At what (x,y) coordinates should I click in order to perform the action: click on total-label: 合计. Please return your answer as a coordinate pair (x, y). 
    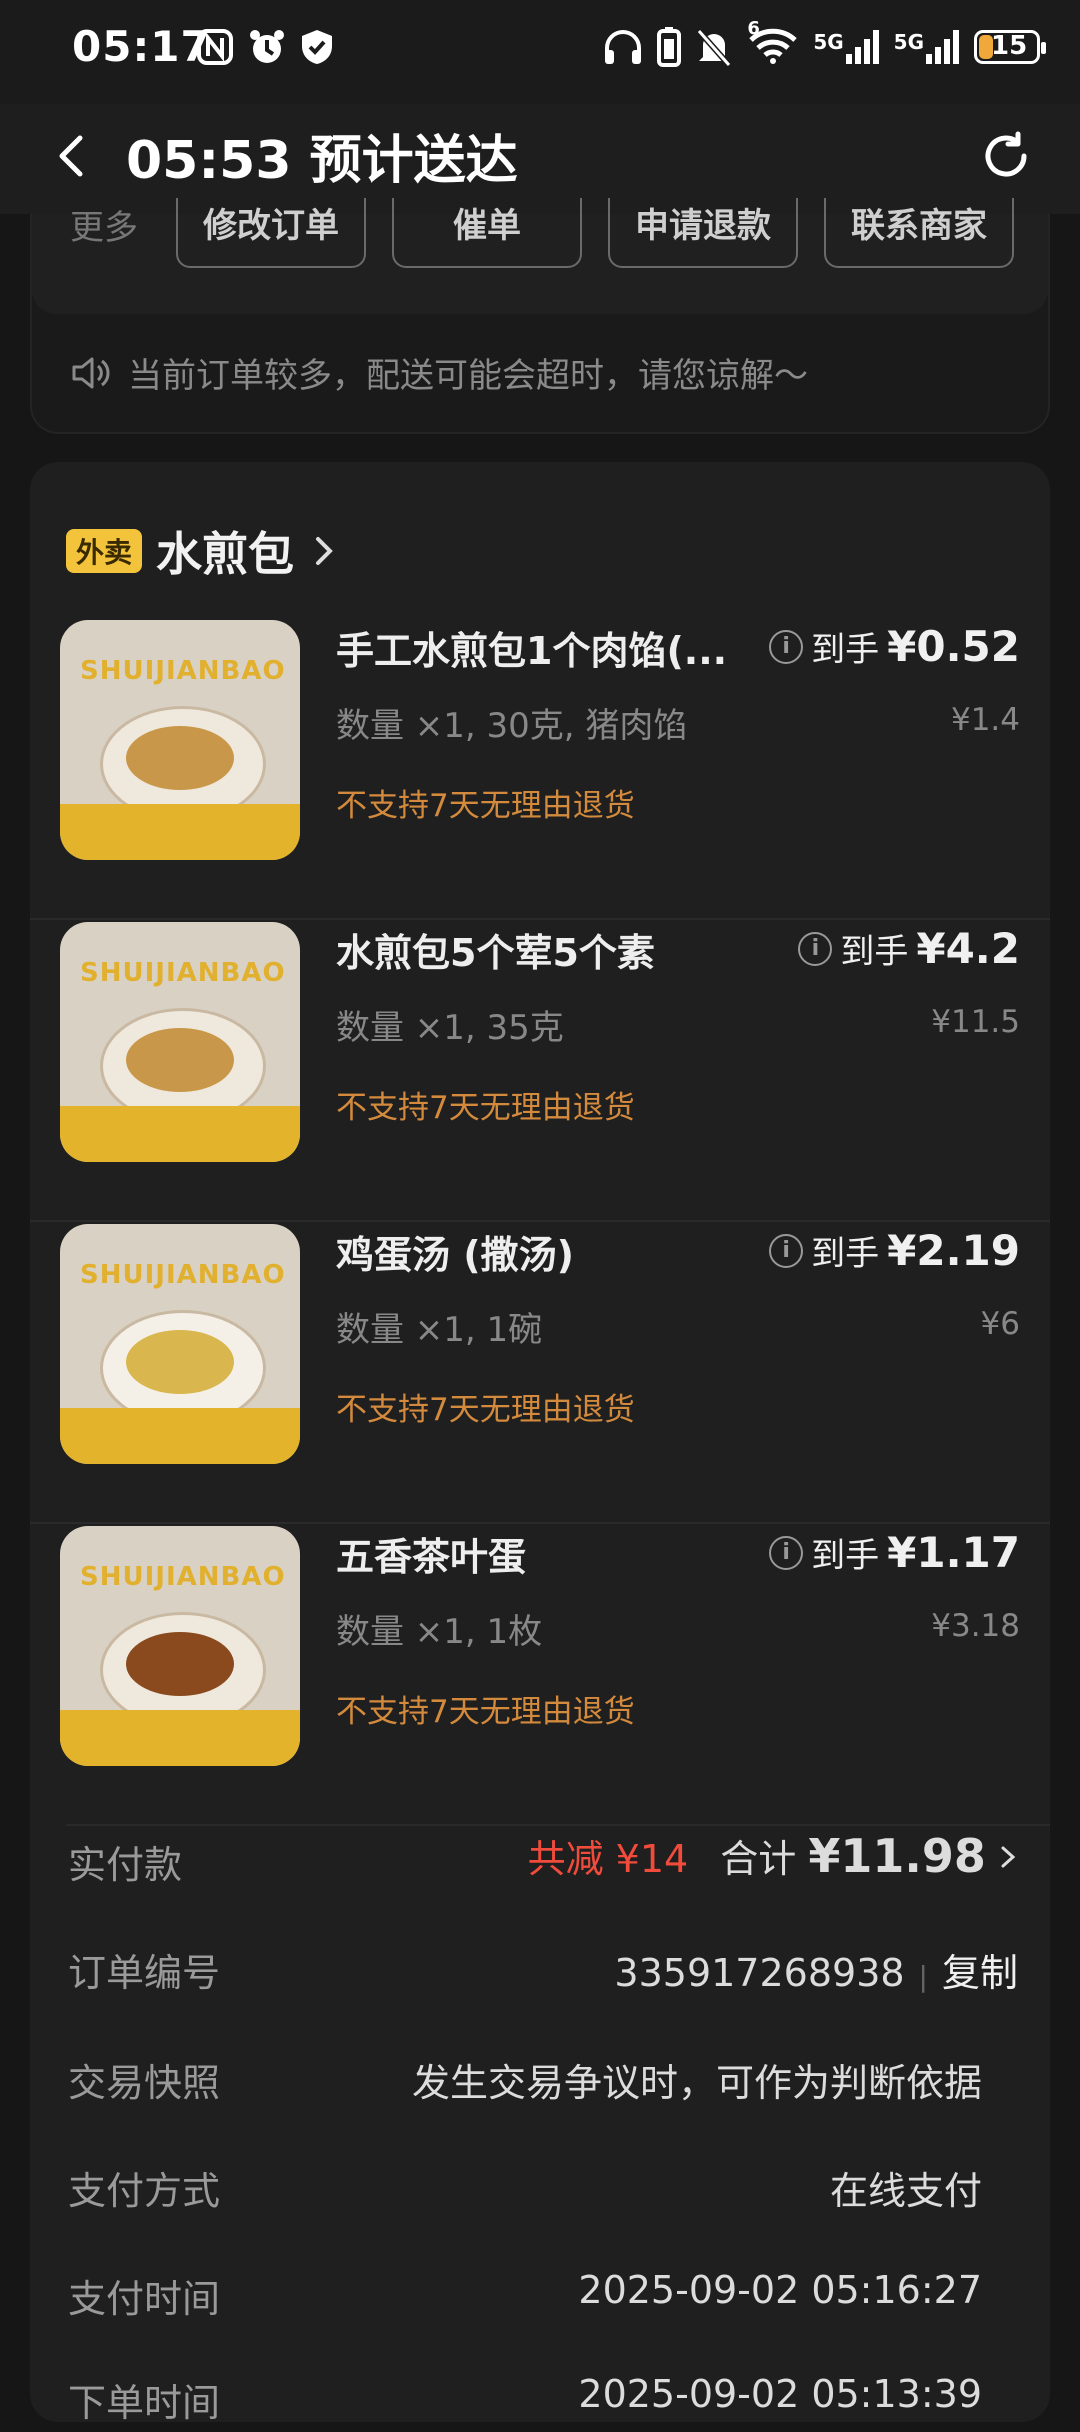
    Looking at the image, I should click on (758, 1859).